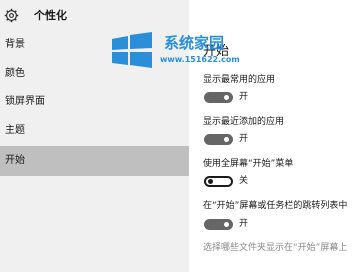 The image size is (354, 272). I want to click on windows-logo-icon, so click(132, 50).